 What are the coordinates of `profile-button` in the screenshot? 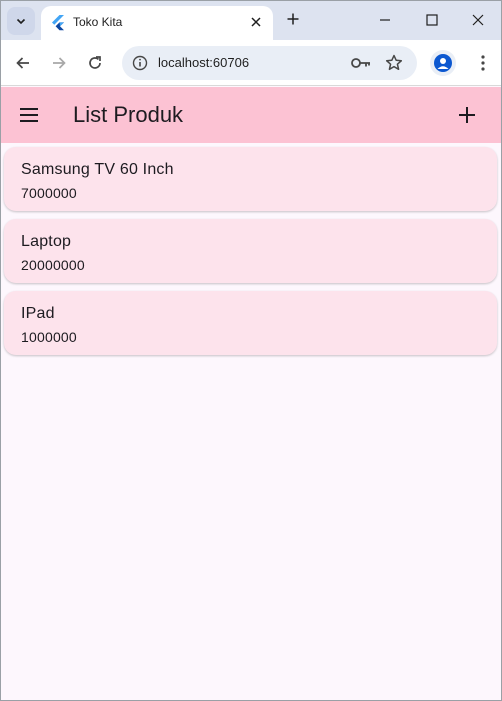 It's located at (443, 63).